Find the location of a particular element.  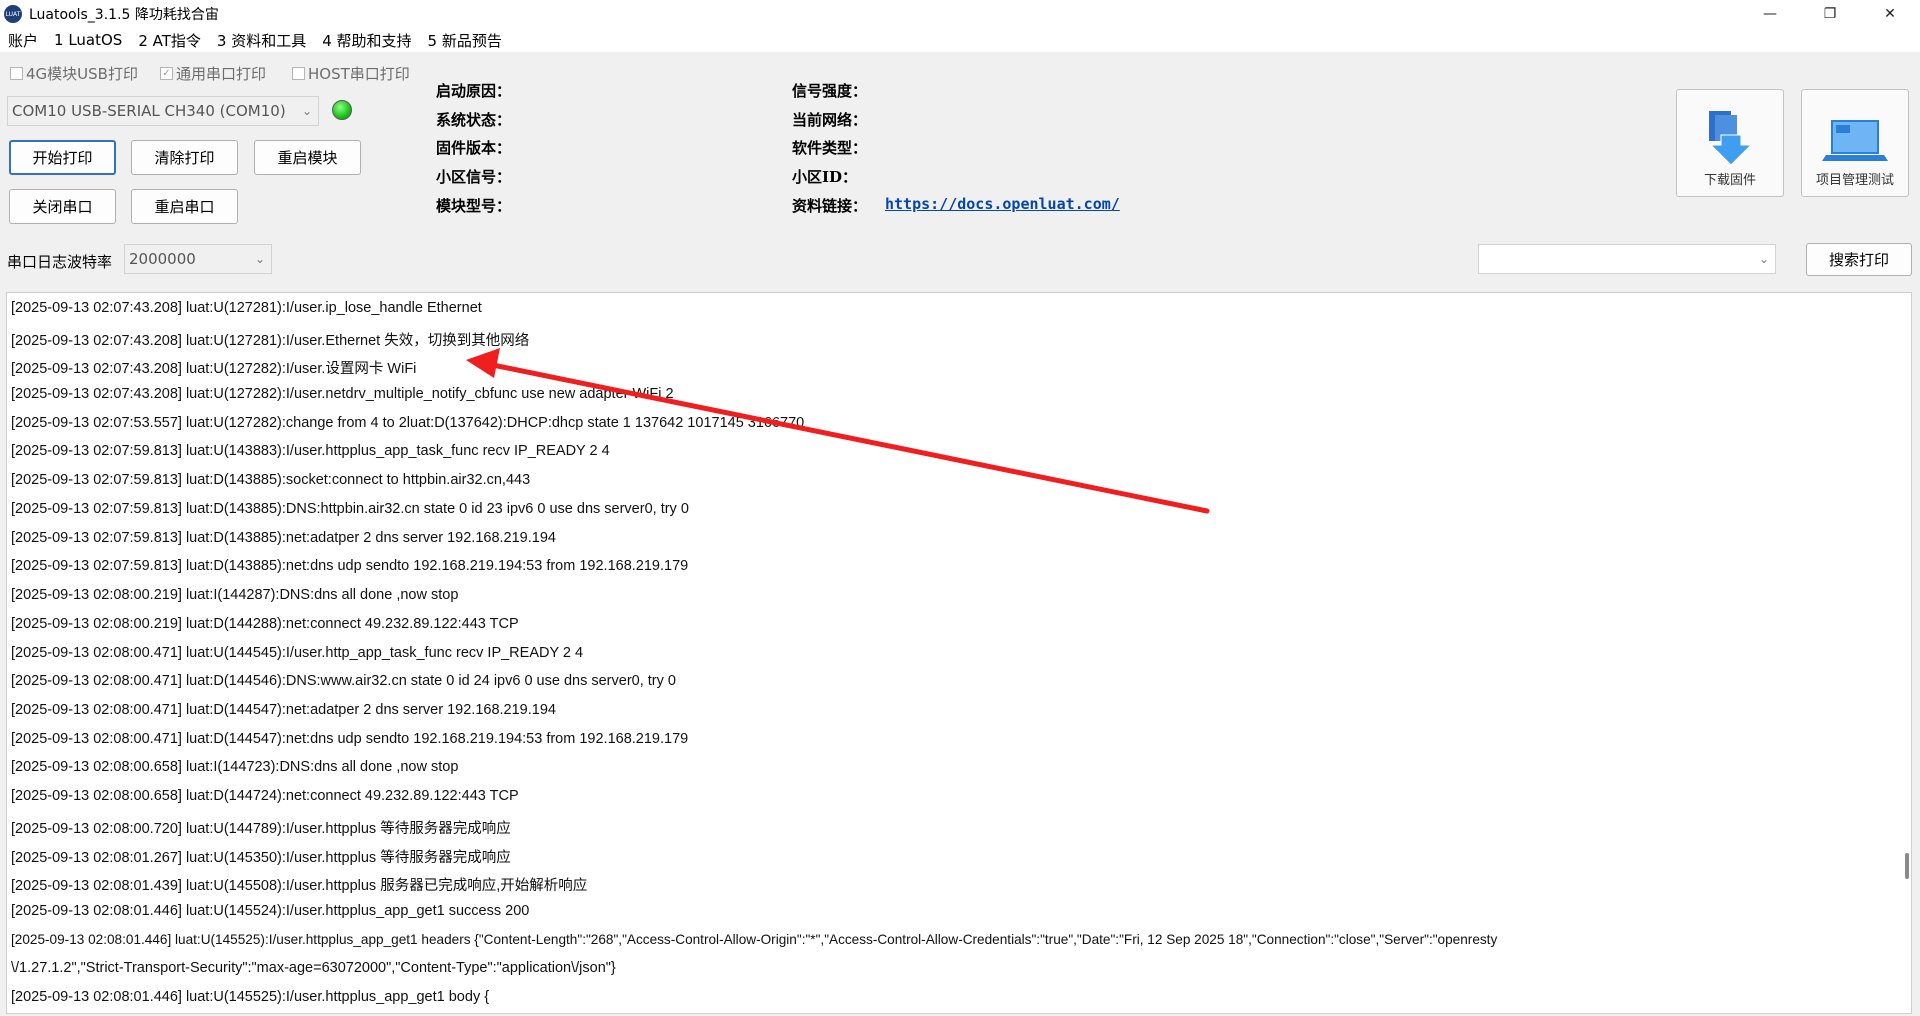

minimize-icon: — is located at coordinates (1770, 14).